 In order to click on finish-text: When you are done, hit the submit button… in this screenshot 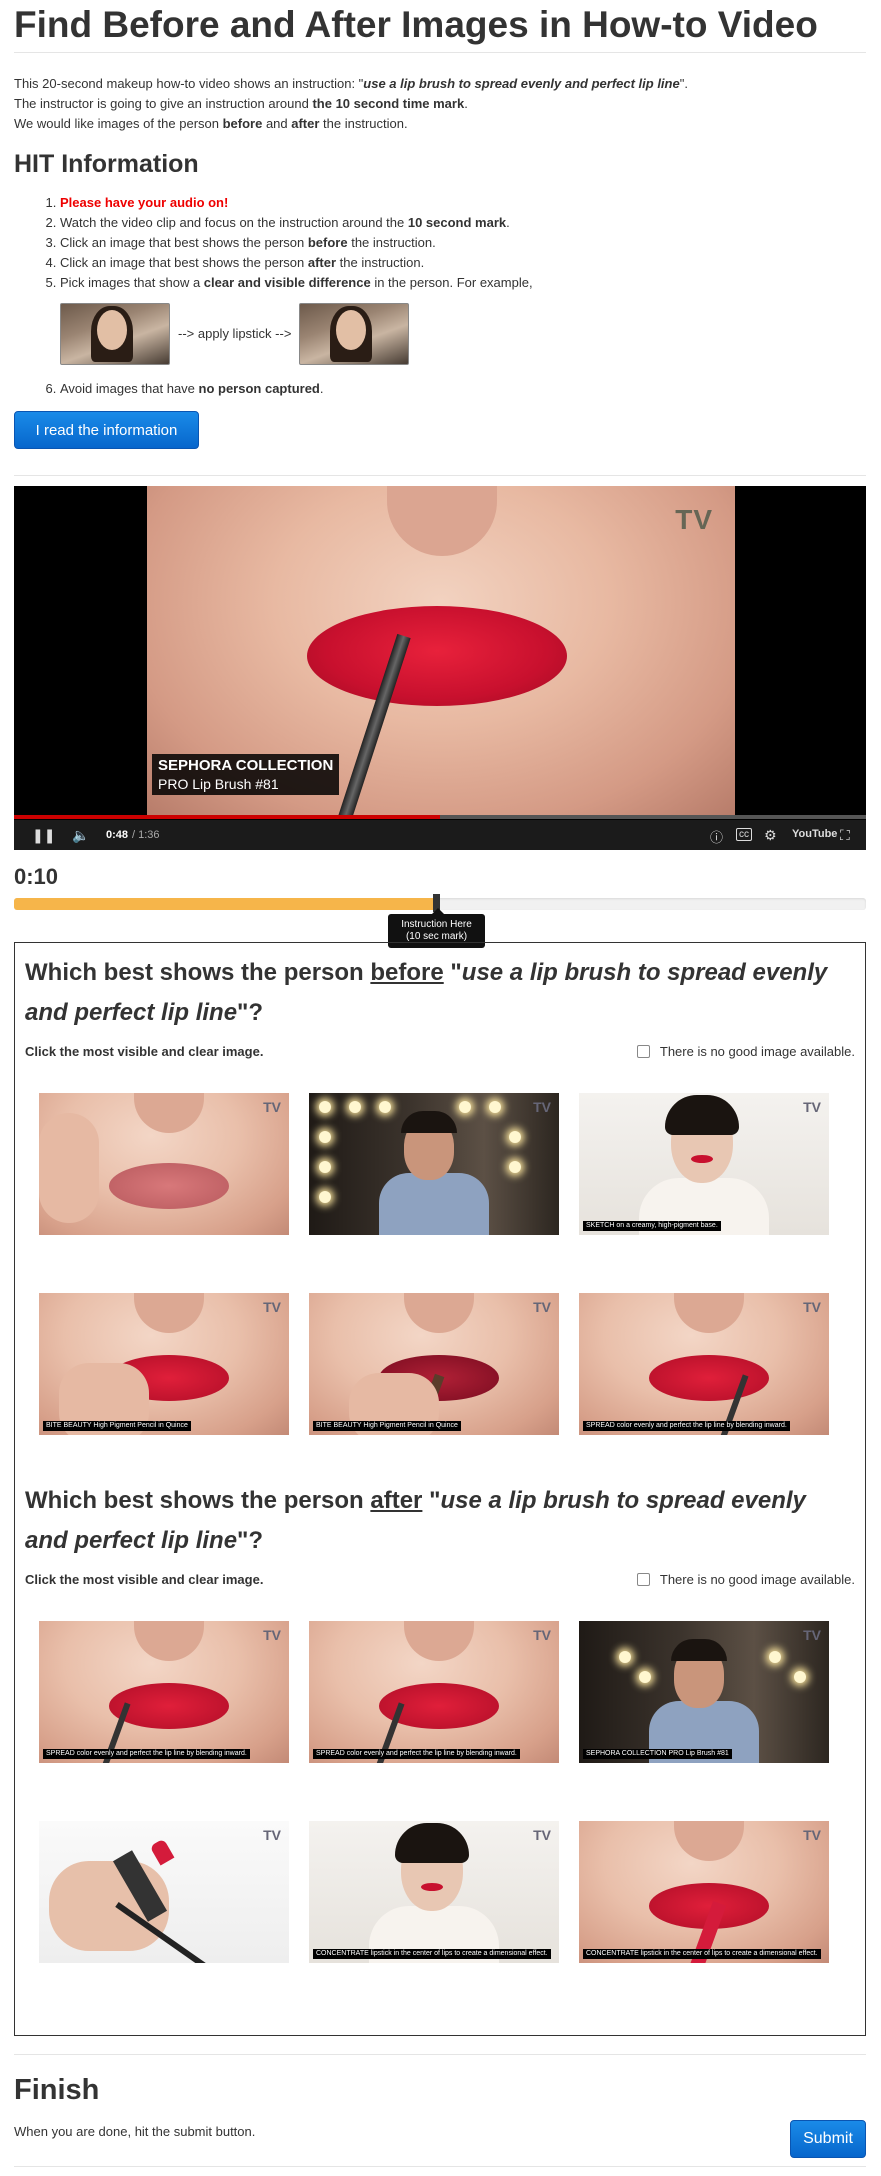, I will do `click(135, 2131)`.